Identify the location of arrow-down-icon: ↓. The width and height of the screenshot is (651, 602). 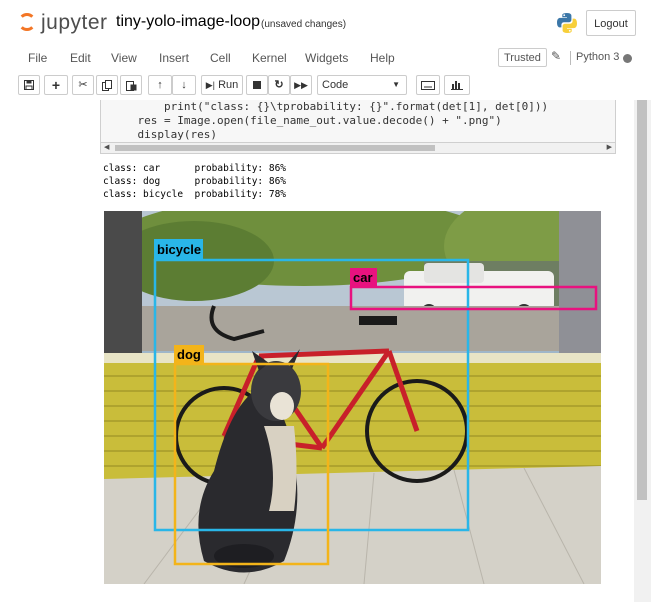
(184, 85).